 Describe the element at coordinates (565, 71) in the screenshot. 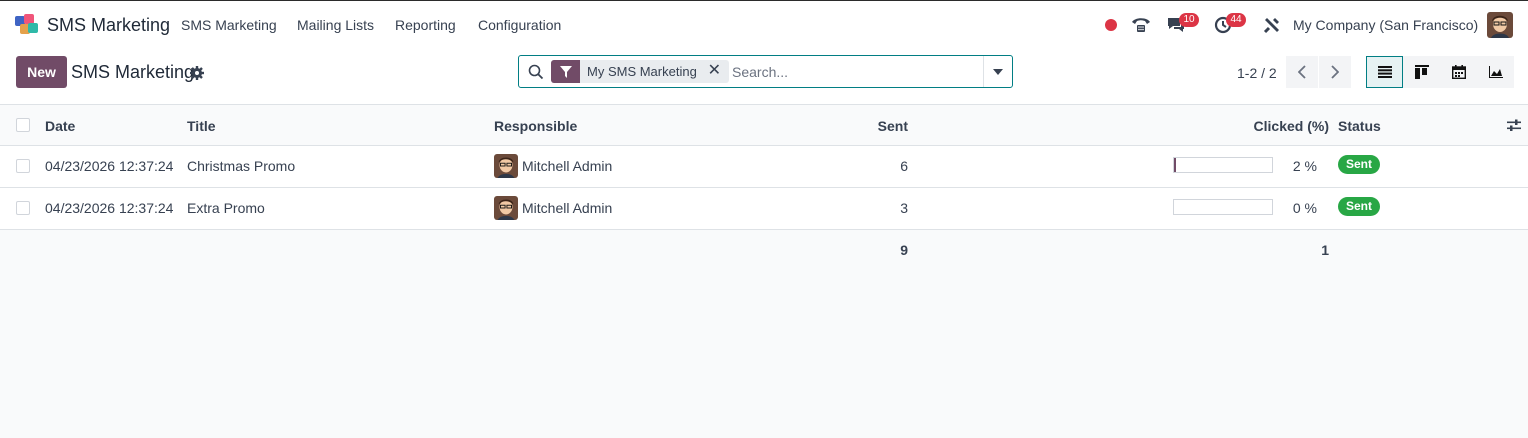

I see `filter-icon` at that location.